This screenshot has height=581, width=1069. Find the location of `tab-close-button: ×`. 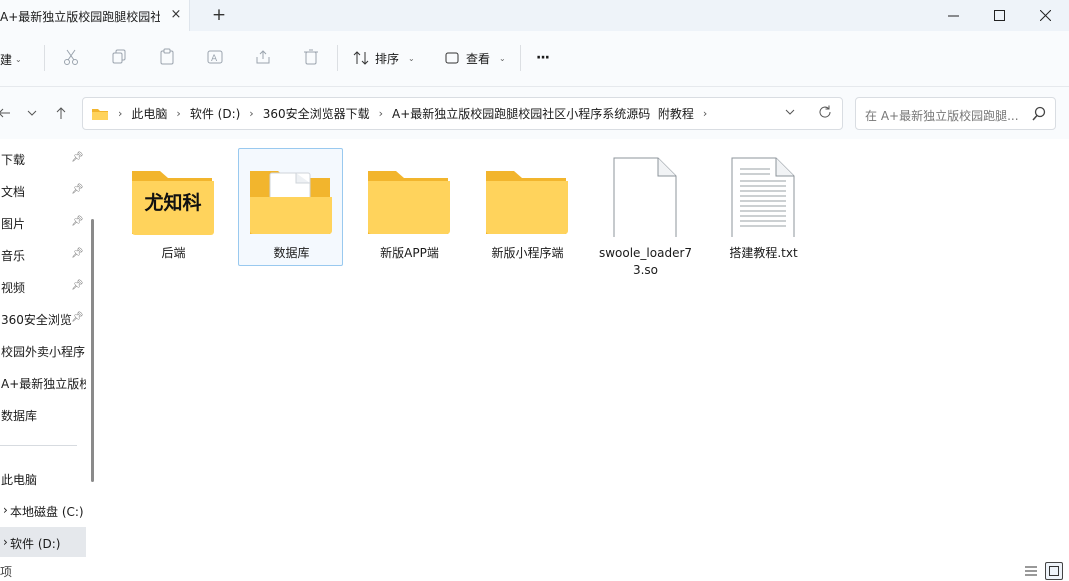

tab-close-button: × is located at coordinates (176, 15).